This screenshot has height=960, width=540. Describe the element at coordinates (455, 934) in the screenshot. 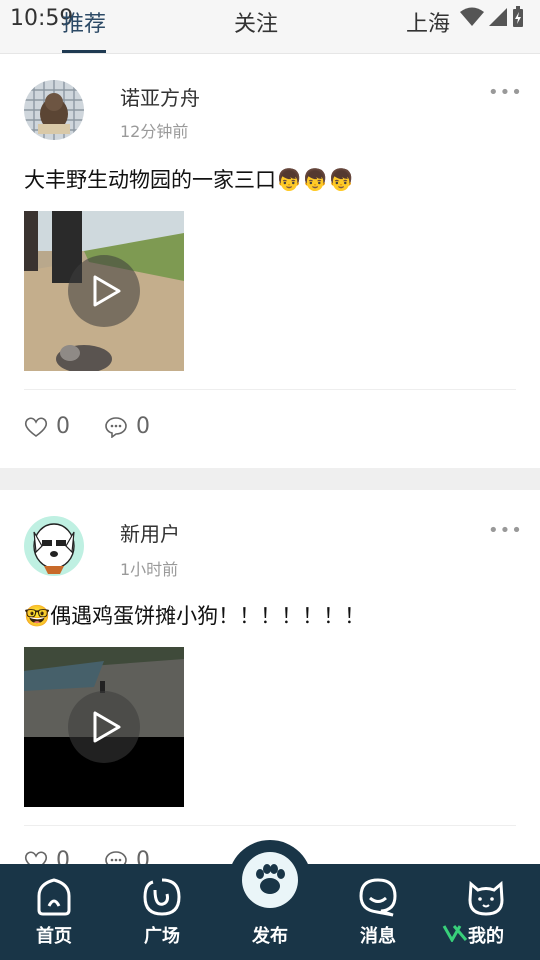

I see `watermark-logo` at that location.